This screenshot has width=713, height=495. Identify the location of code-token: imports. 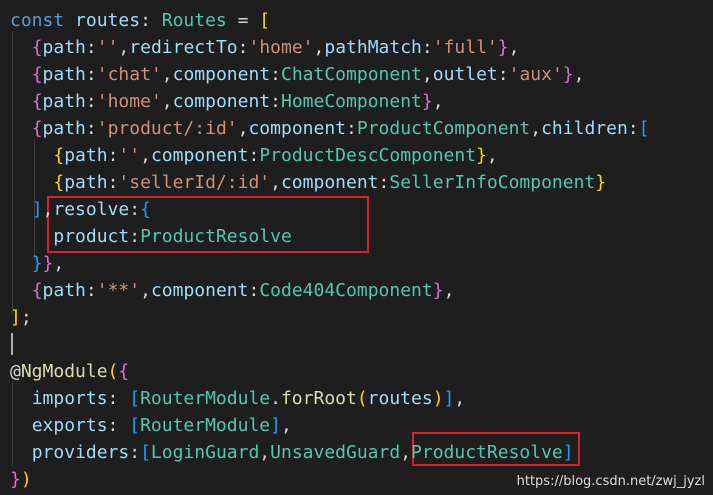
(69, 398).